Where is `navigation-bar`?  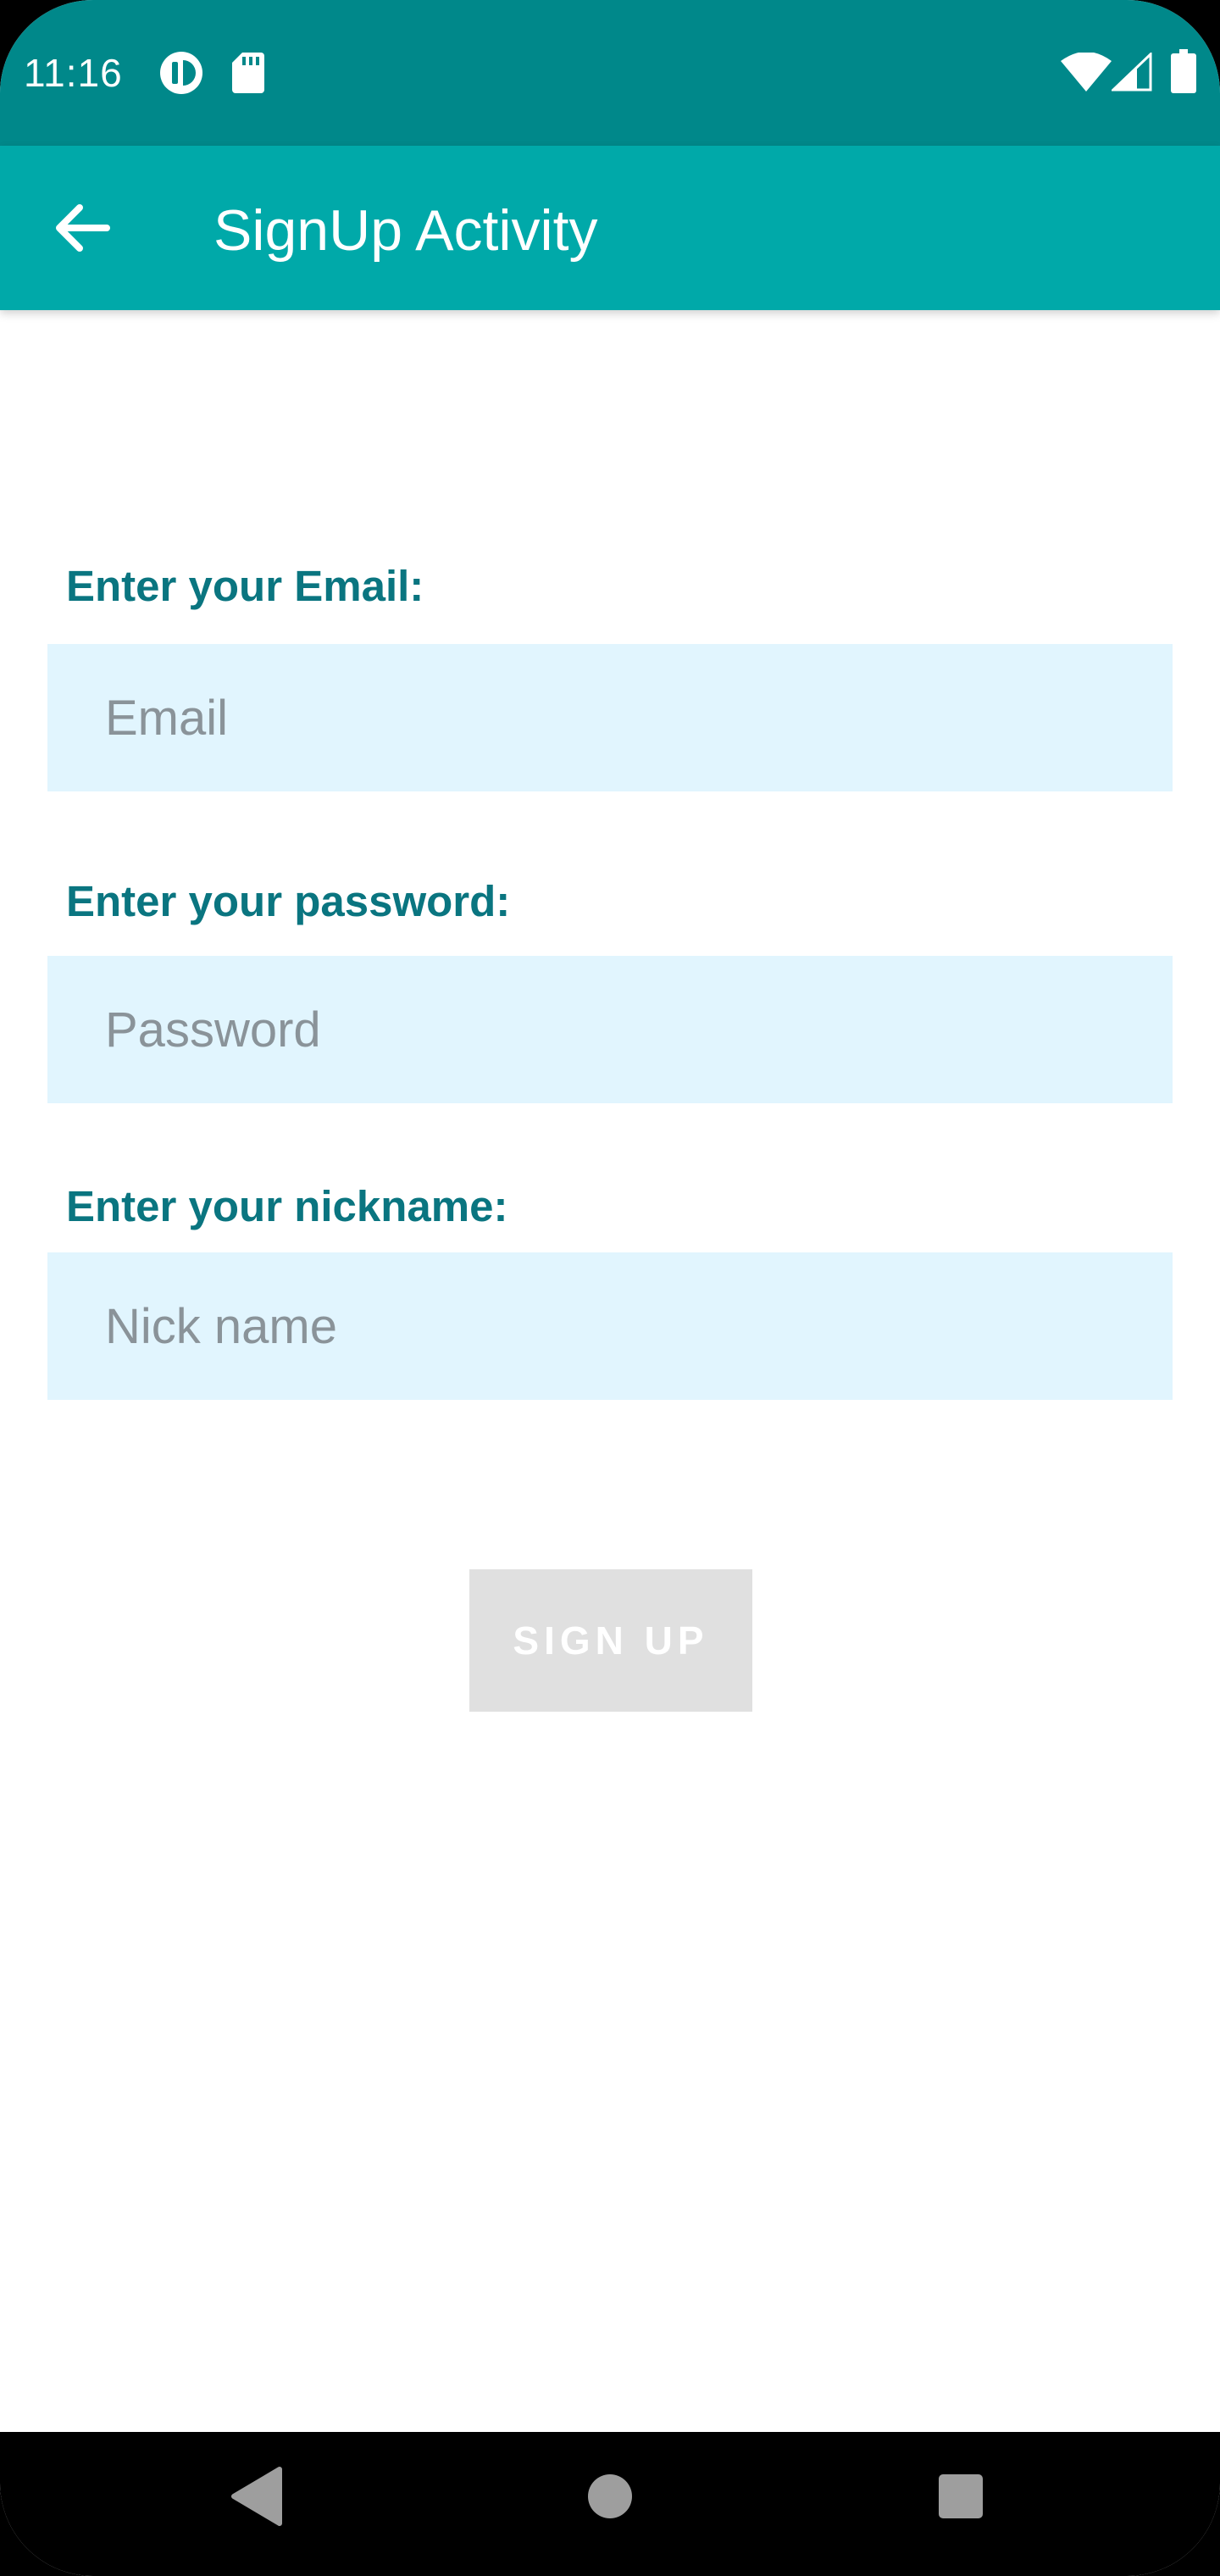 navigation-bar is located at coordinates (610, 2504).